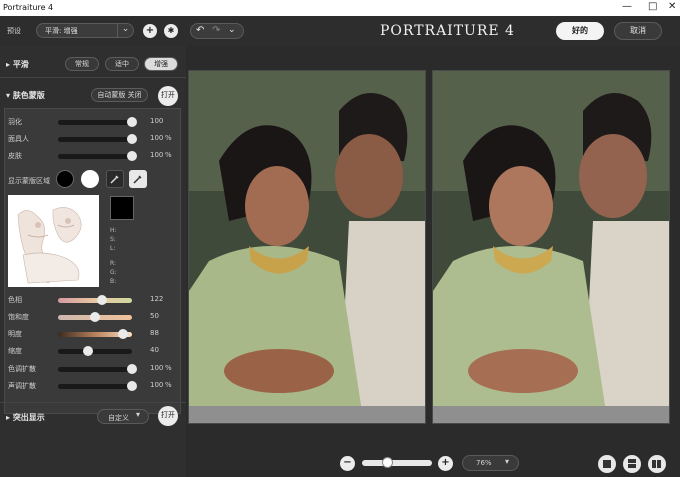  What do you see at coordinates (168, 138) in the screenshot?
I see `mask-unit-1: %` at bounding box center [168, 138].